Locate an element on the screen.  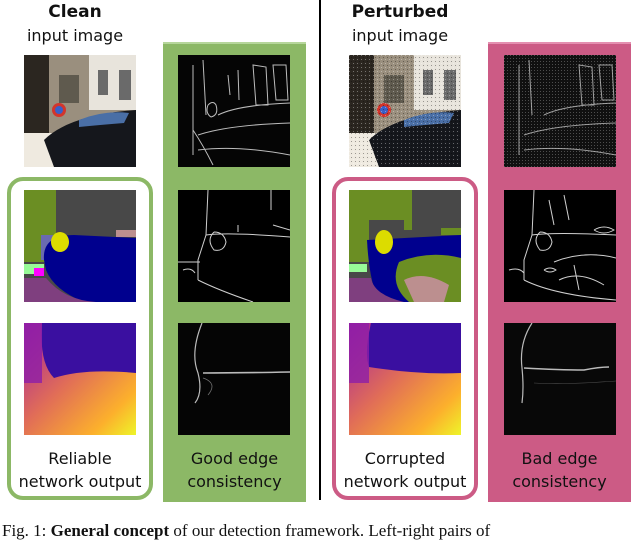
perturbed-segmentation is located at coordinates (405, 246).